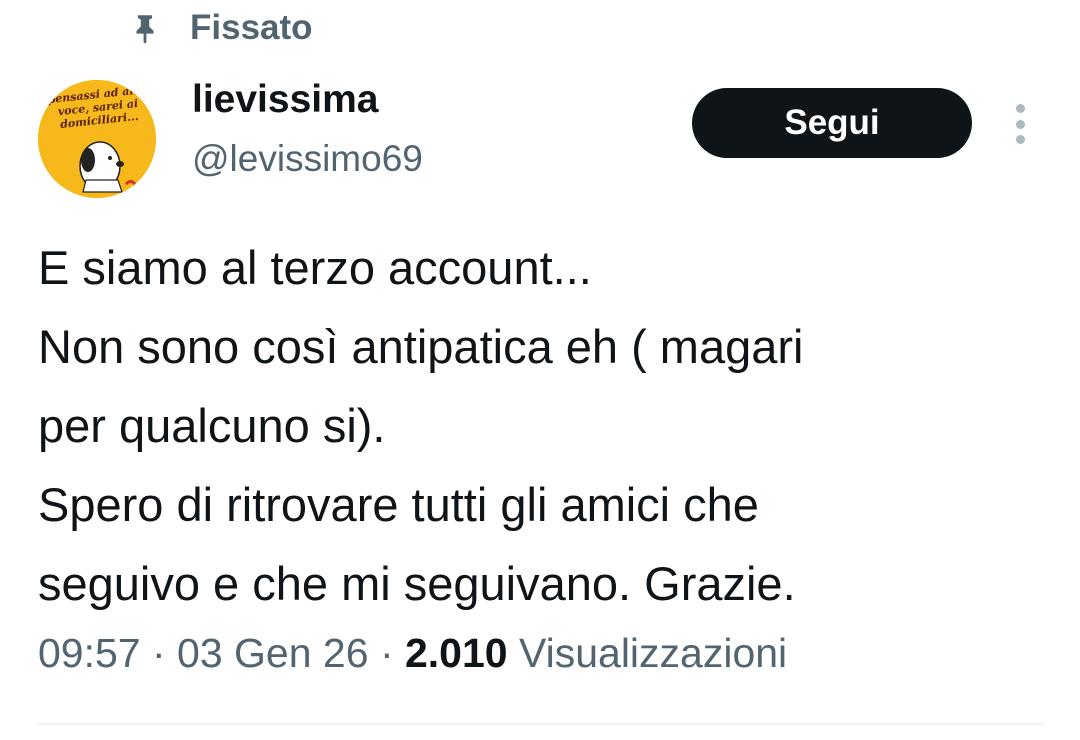 Image resolution: width=1080 pixels, height=740 pixels. I want to click on follow-button: Segui, so click(832, 123).